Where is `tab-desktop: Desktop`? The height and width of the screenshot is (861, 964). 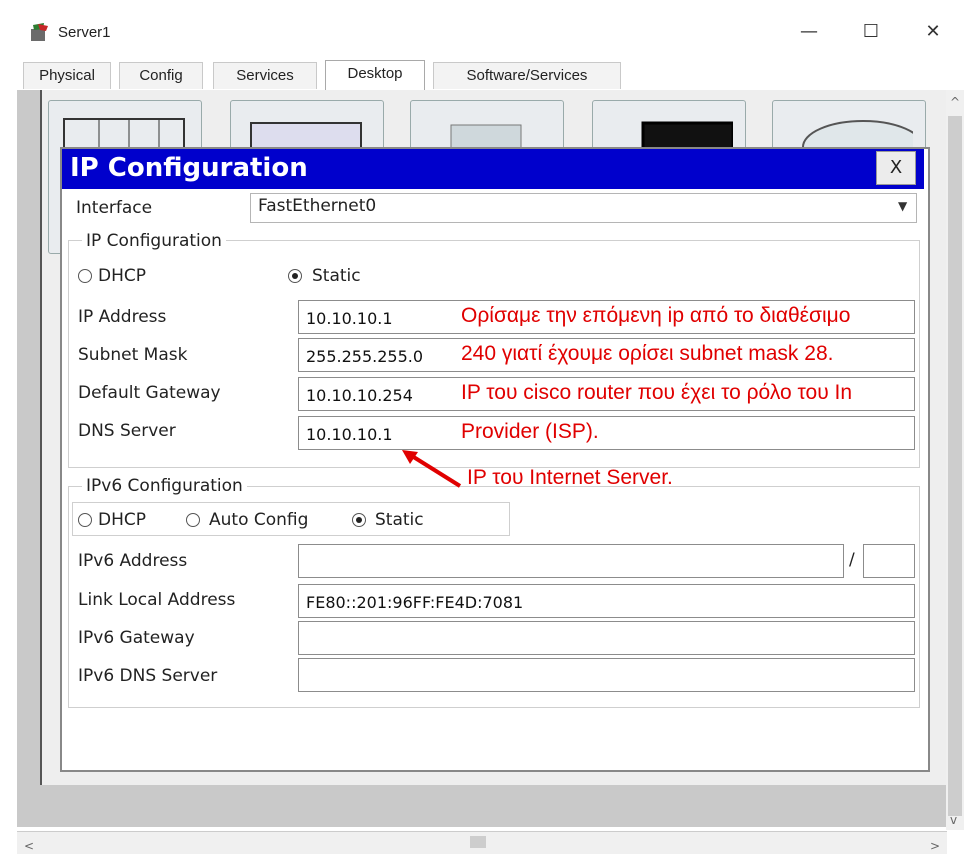 tab-desktop: Desktop is located at coordinates (375, 75).